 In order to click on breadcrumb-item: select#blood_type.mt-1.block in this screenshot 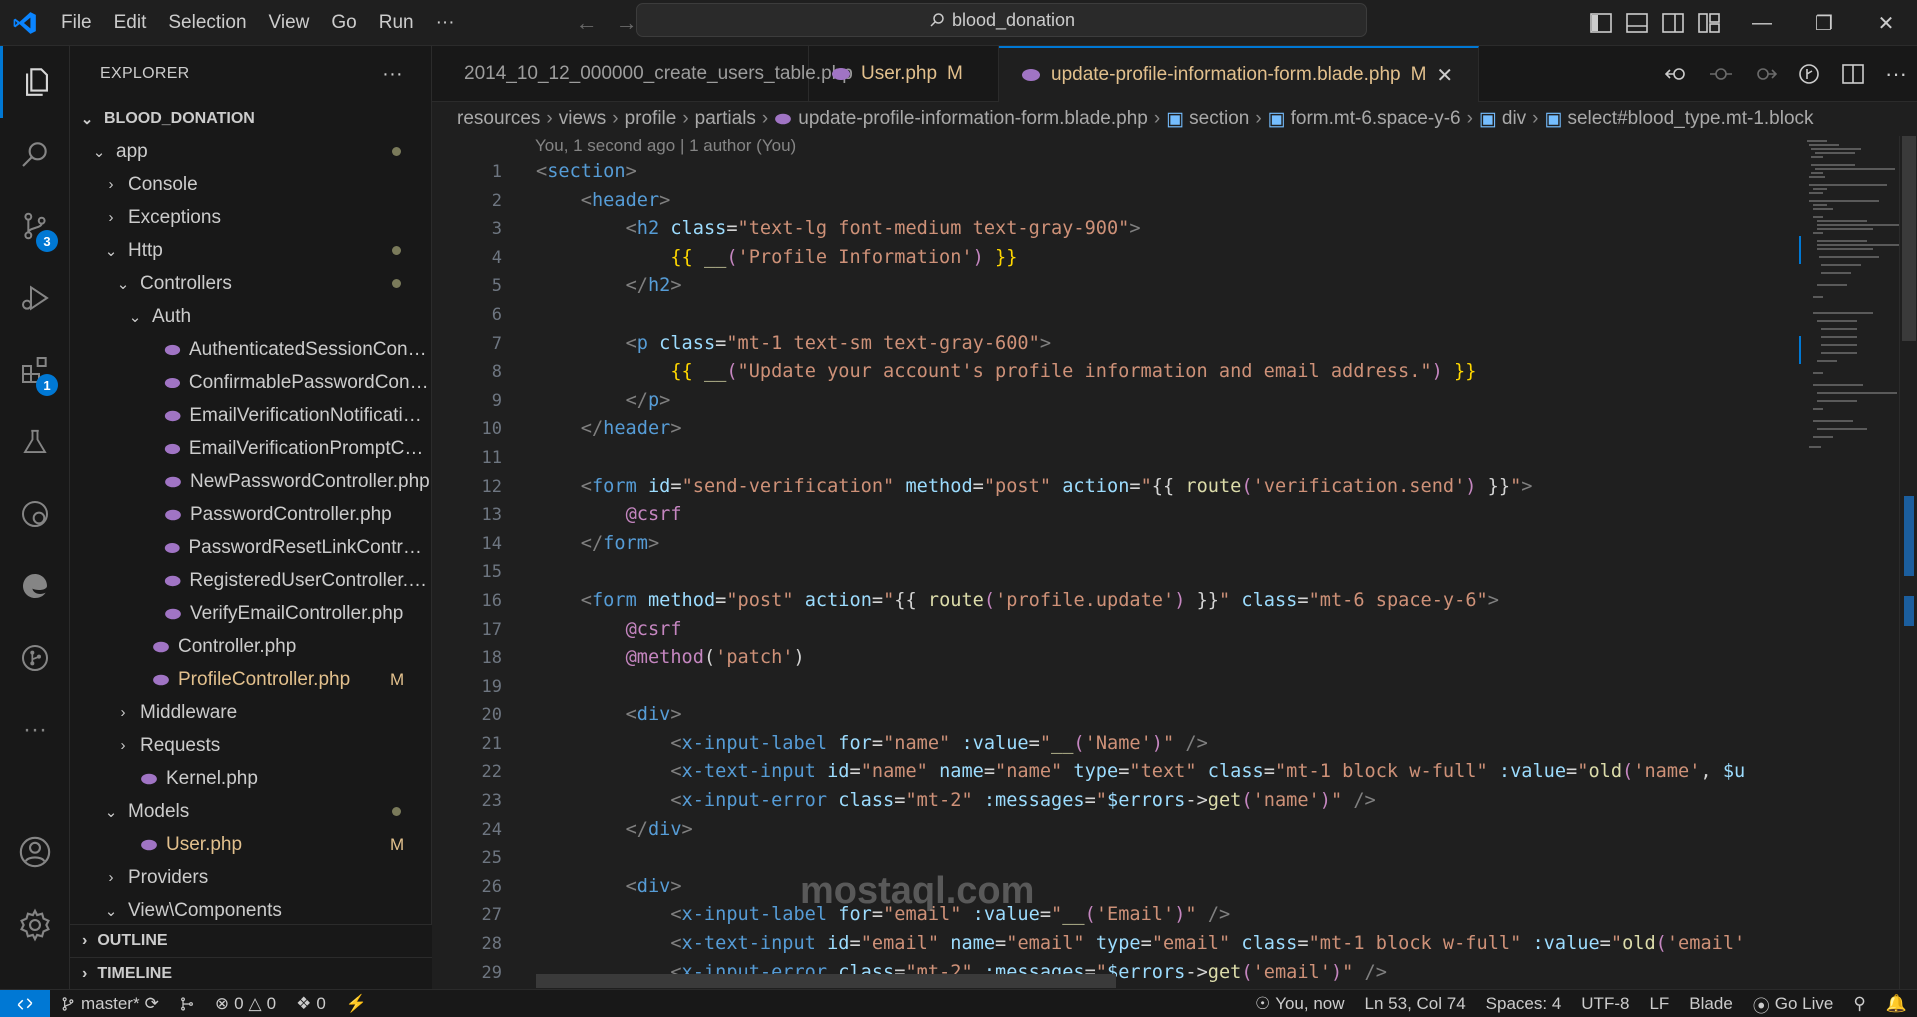, I will do `click(1690, 119)`.